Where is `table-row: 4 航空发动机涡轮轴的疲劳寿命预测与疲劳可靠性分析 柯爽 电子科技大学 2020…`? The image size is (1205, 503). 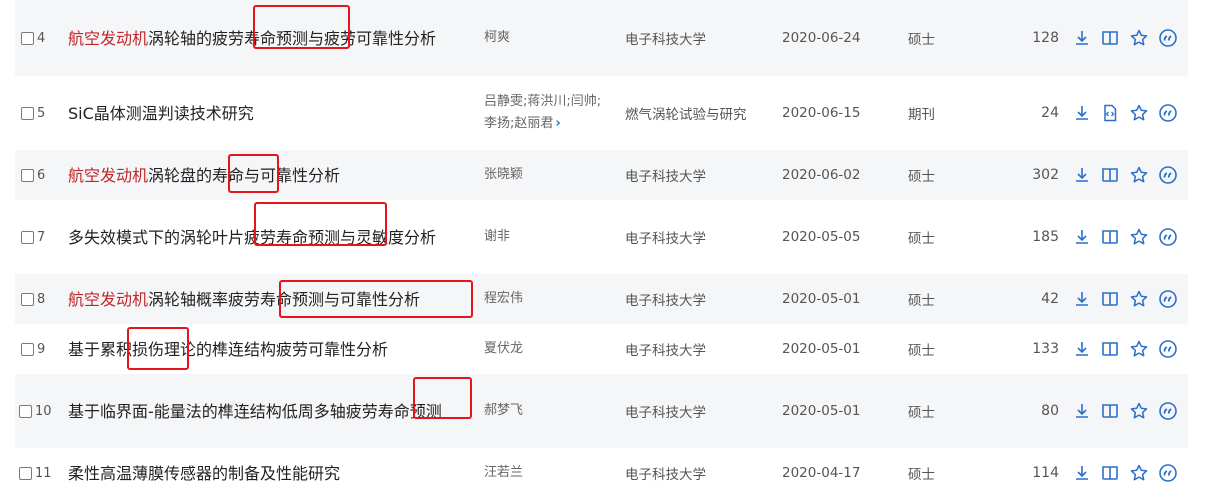
table-row: 4 航空发动机涡轮轴的疲劳寿命预测与疲劳可靠性分析 柯爽 电子科技大学 2020… is located at coordinates (601, 38).